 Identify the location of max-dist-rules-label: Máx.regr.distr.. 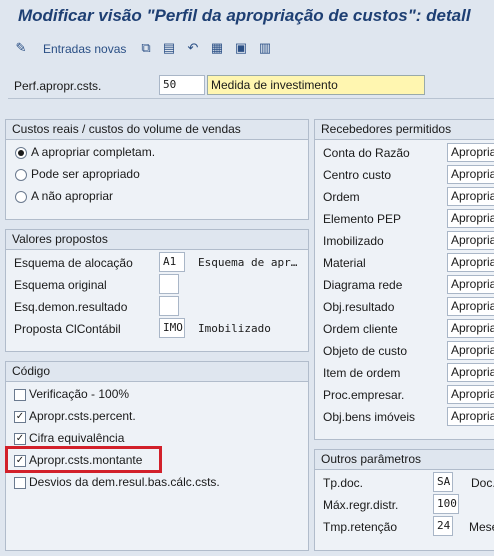
(361, 505).